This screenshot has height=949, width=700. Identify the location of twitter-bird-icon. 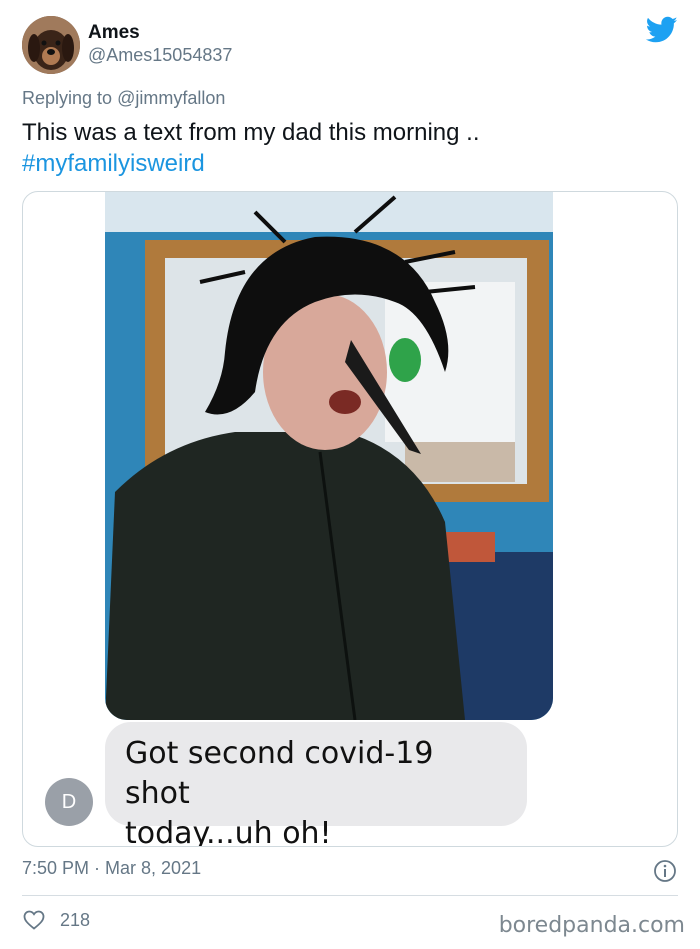
(661, 30).